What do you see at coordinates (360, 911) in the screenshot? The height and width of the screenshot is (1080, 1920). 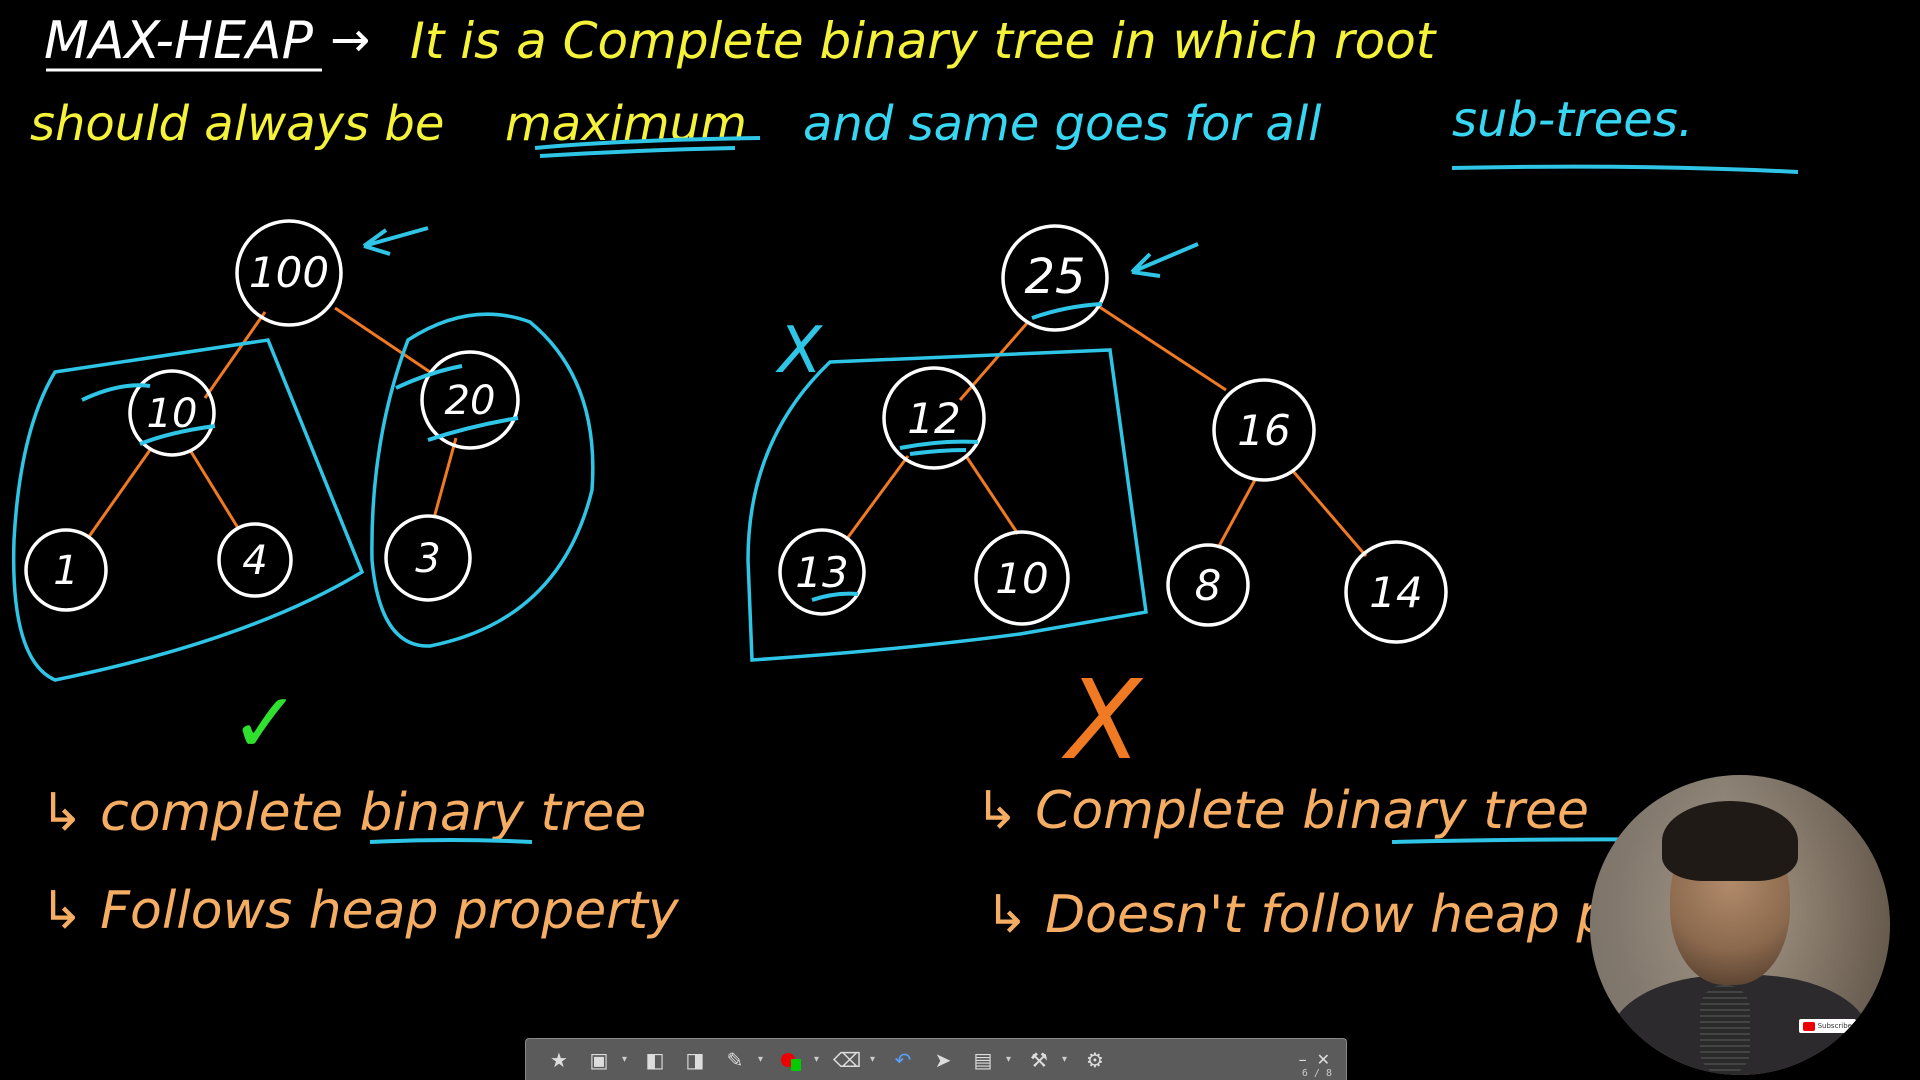 I see `left-bullet-2: ↳ Follows heap property` at bounding box center [360, 911].